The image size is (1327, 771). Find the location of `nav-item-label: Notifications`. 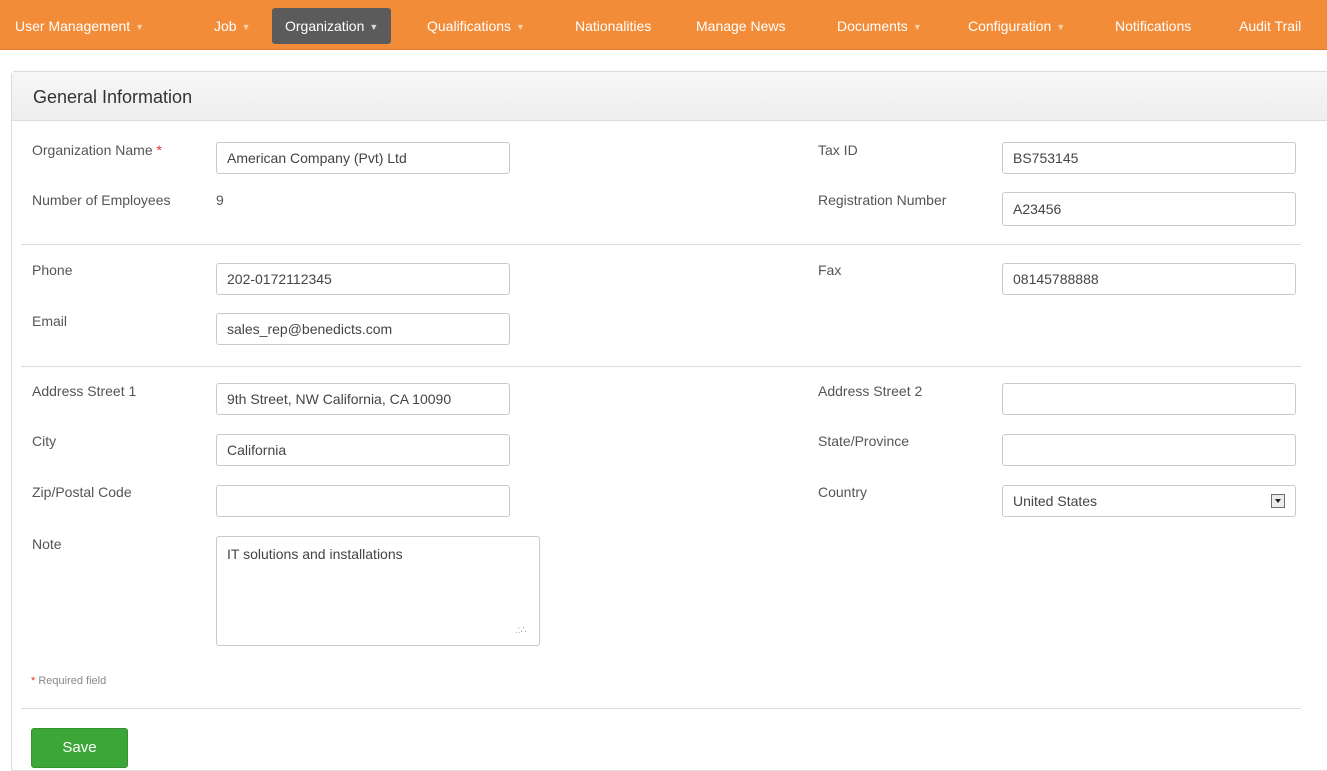

nav-item-label: Notifications is located at coordinates (1153, 26).